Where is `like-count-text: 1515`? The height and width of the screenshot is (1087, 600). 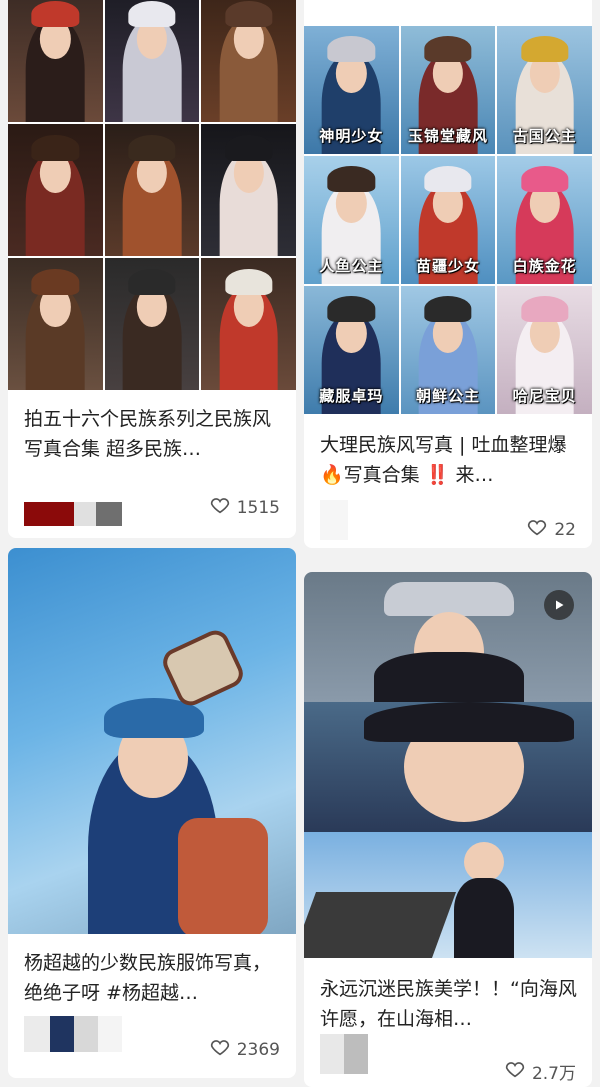 like-count-text: 1515 is located at coordinates (258, 507).